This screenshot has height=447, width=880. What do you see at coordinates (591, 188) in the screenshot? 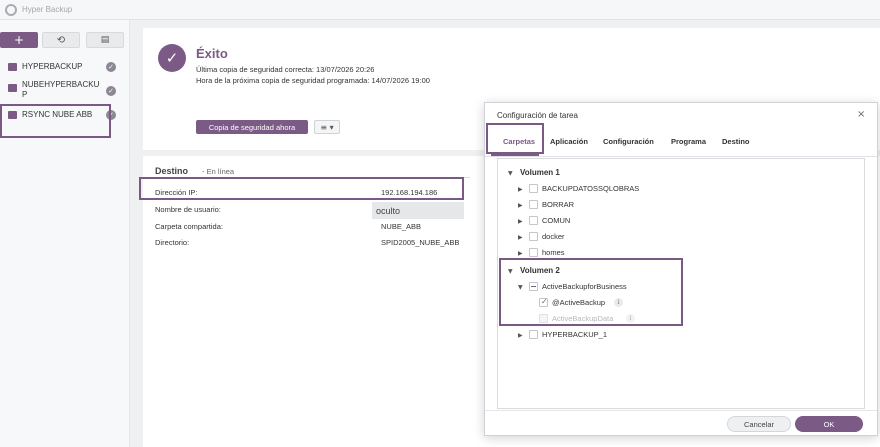
I see `folder-label: BACKUPDATOSSQLOBRAS` at bounding box center [591, 188].